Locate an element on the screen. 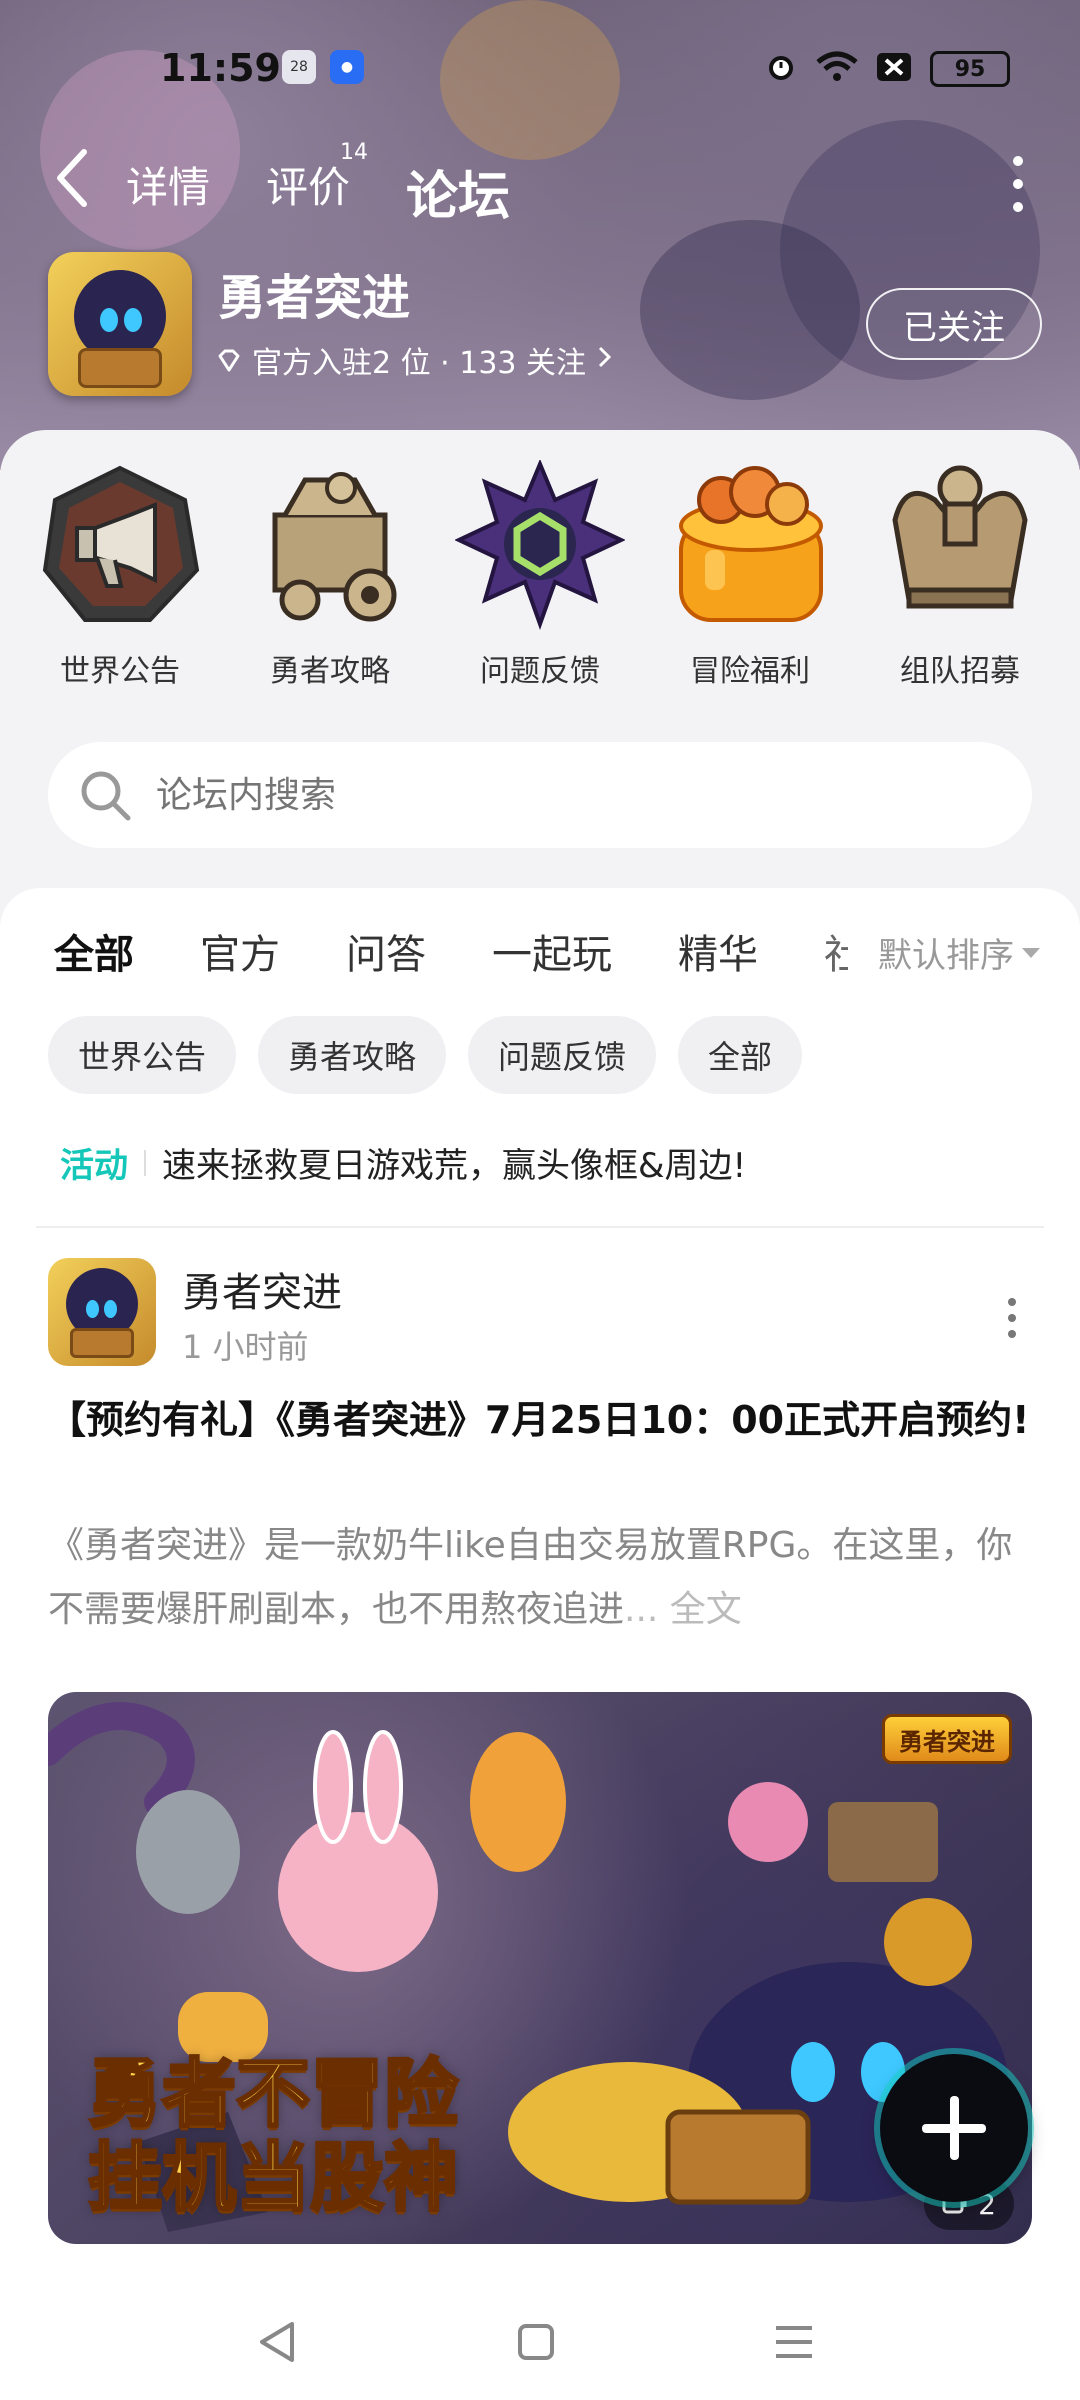  crown-icon is located at coordinates (960, 545).